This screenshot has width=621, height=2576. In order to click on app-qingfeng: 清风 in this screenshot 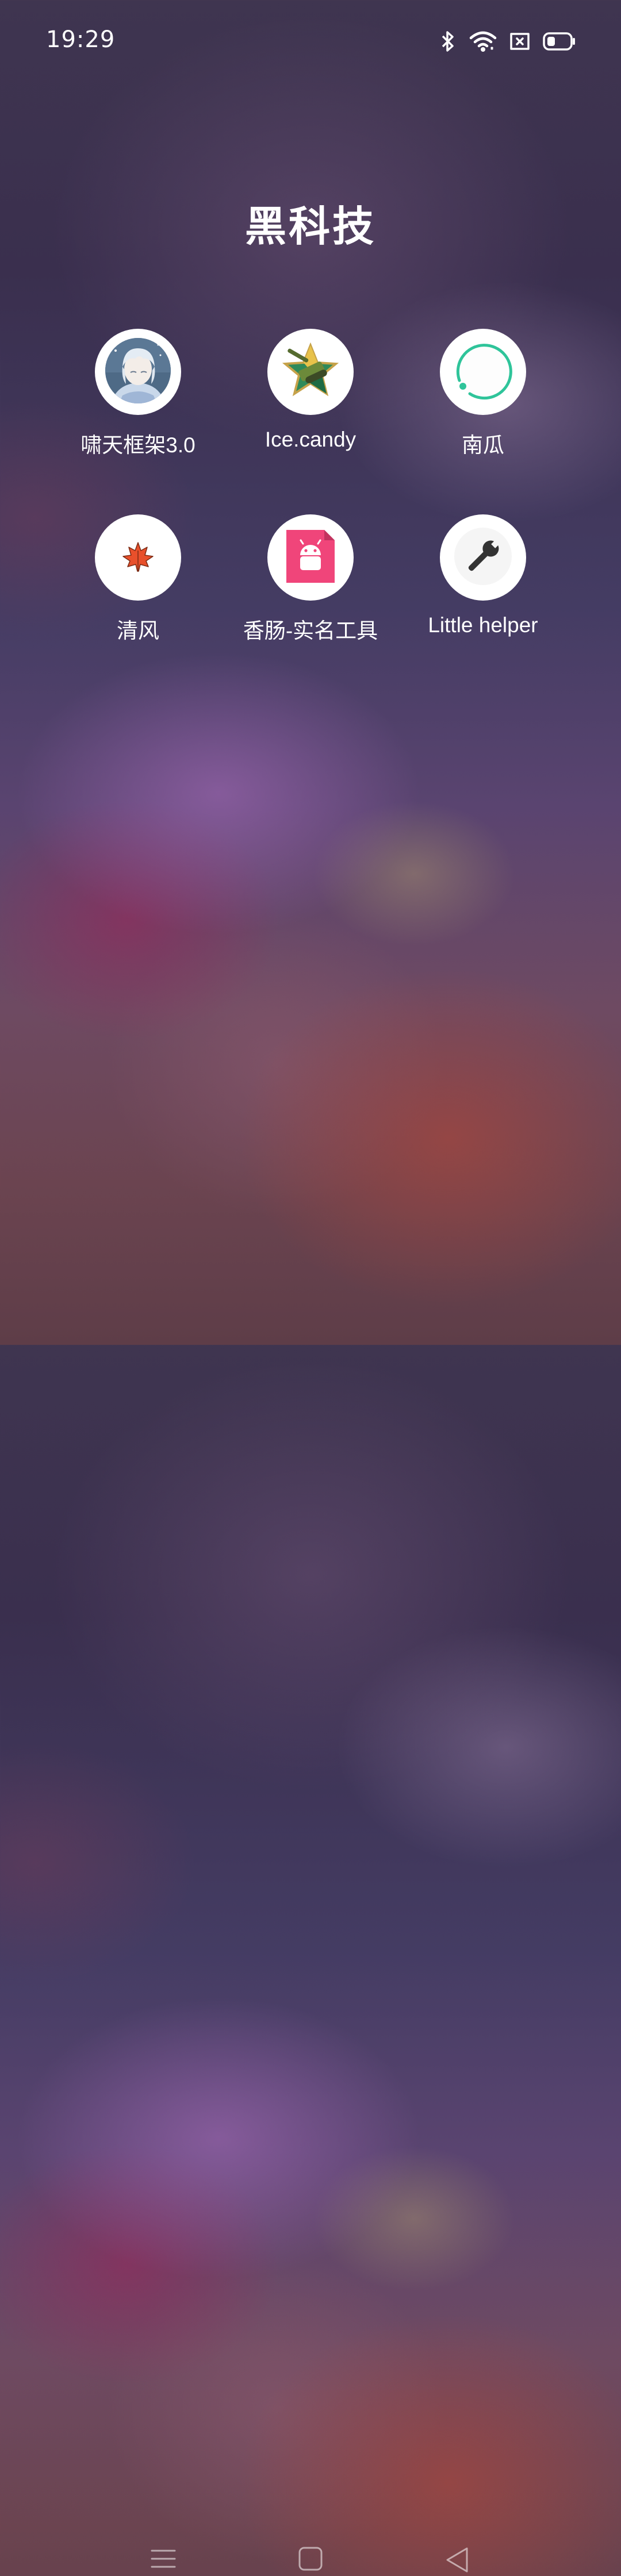, I will do `click(138, 579)`.